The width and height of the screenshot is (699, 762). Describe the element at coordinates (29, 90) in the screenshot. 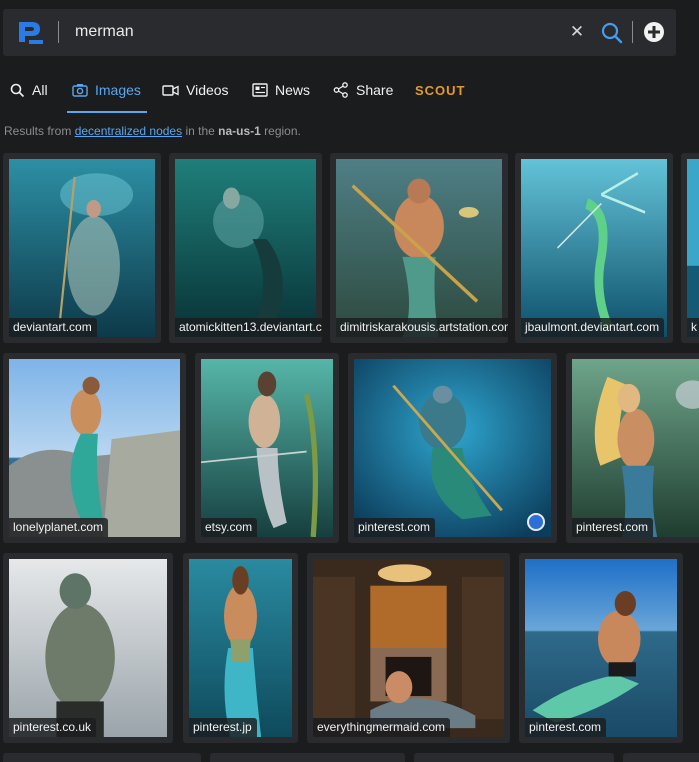

I see `tab-all: All` at that location.